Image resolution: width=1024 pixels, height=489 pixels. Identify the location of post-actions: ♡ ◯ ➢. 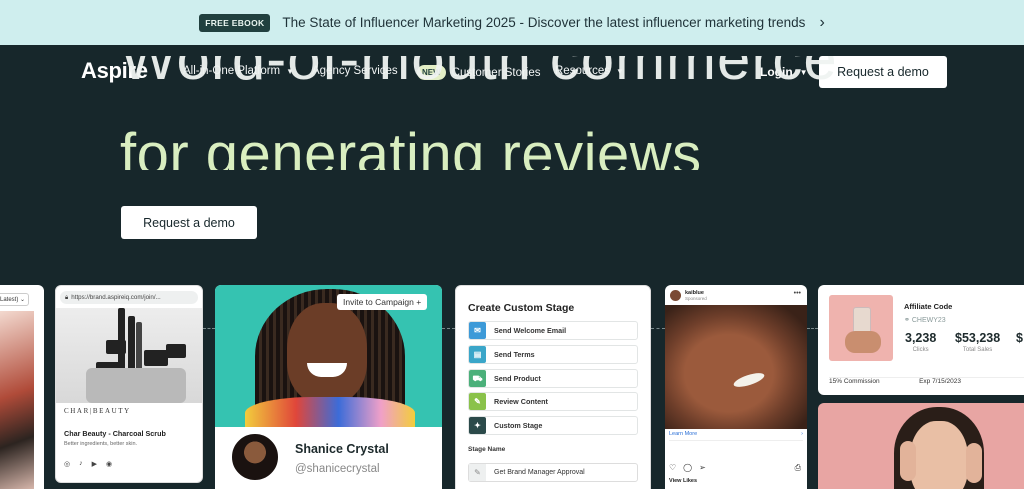
(687, 467).